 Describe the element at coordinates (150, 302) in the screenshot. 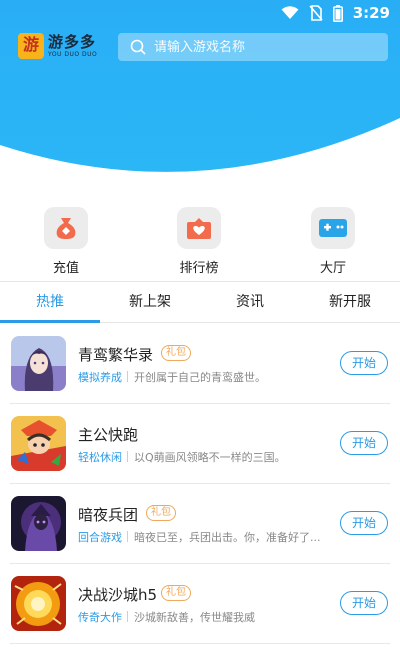

I see `tab-new-arrivals: 新上架` at that location.